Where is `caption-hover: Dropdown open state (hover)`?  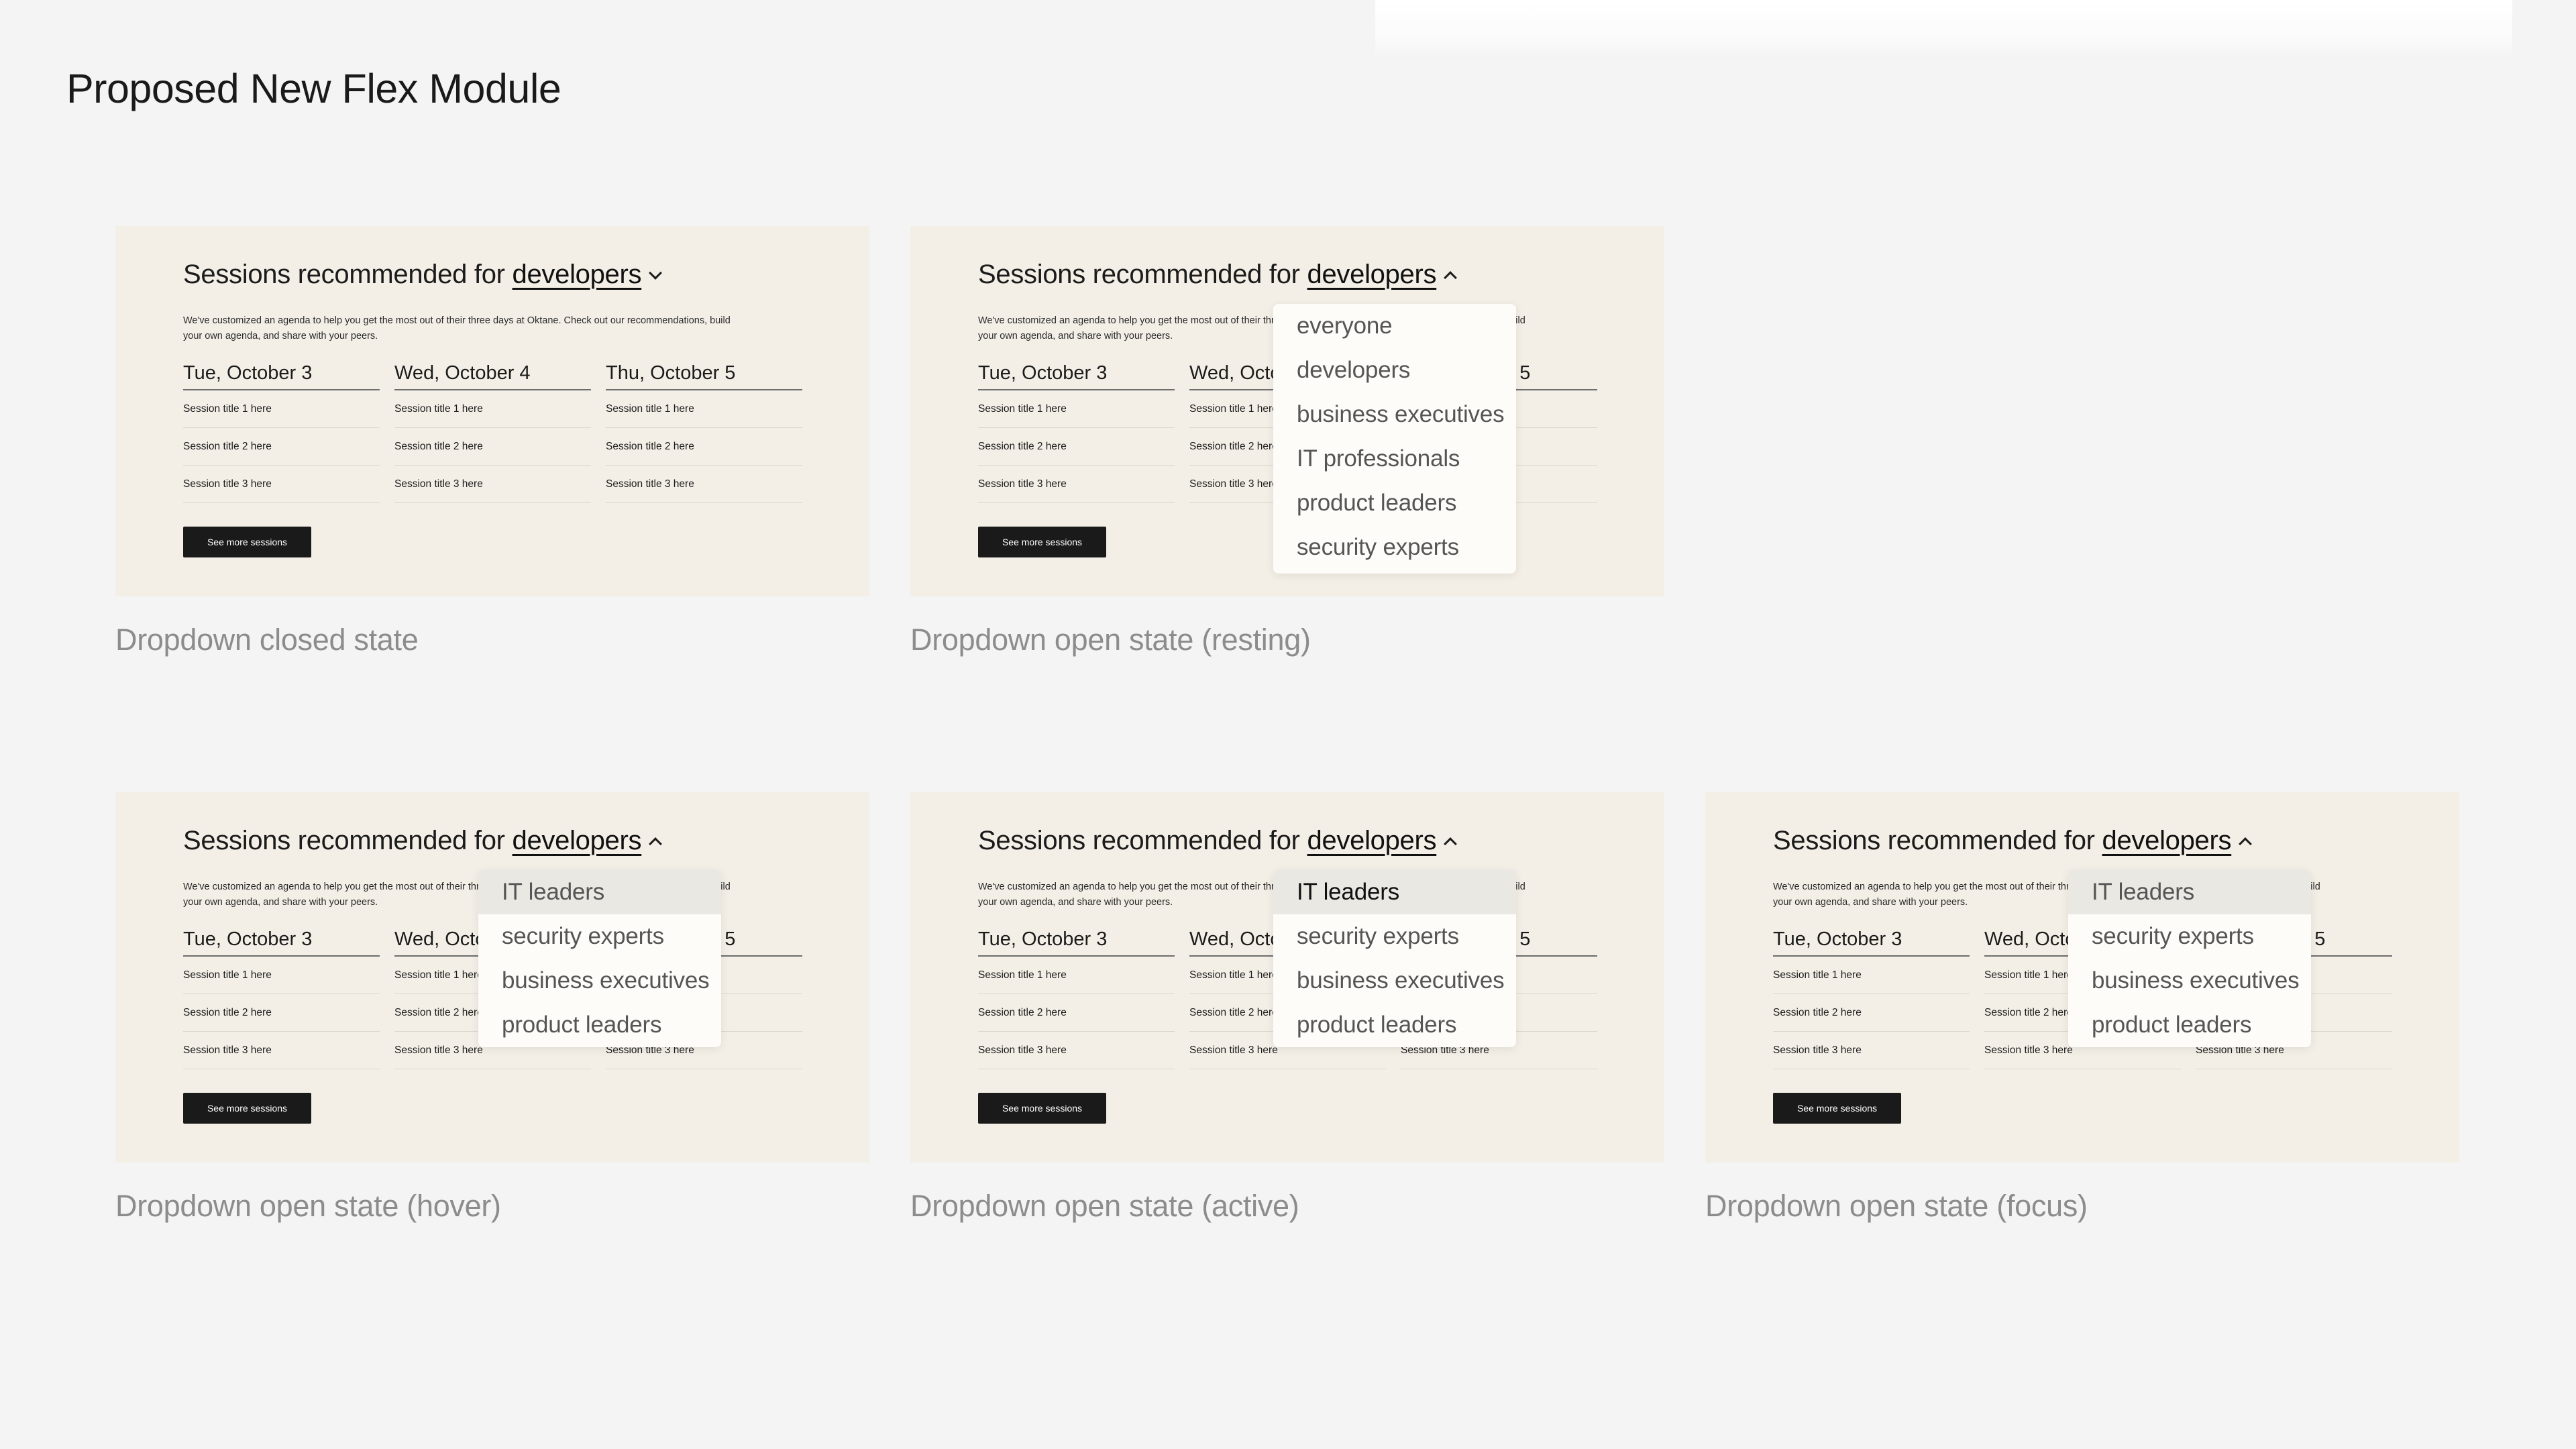 caption-hover: Dropdown open state (hover) is located at coordinates (308, 1206).